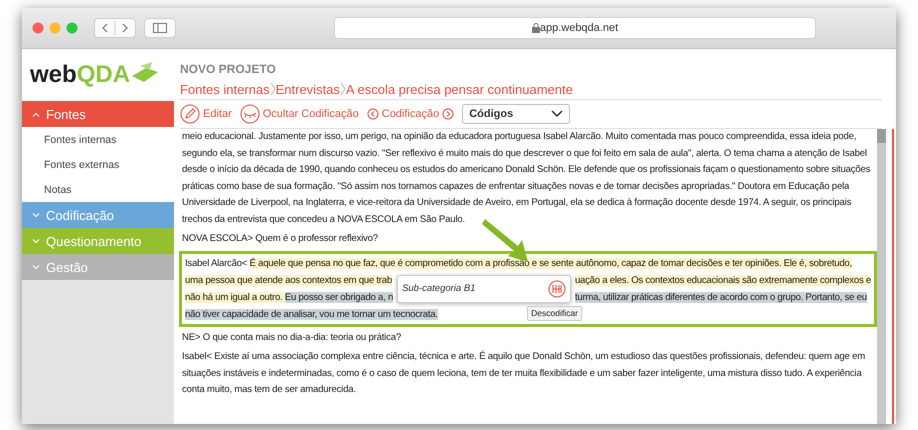 The height and width of the screenshot is (430, 918). Describe the element at coordinates (308, 89) in the screenshot. I see `breadcrumb-link: Entrevistas` at that location.